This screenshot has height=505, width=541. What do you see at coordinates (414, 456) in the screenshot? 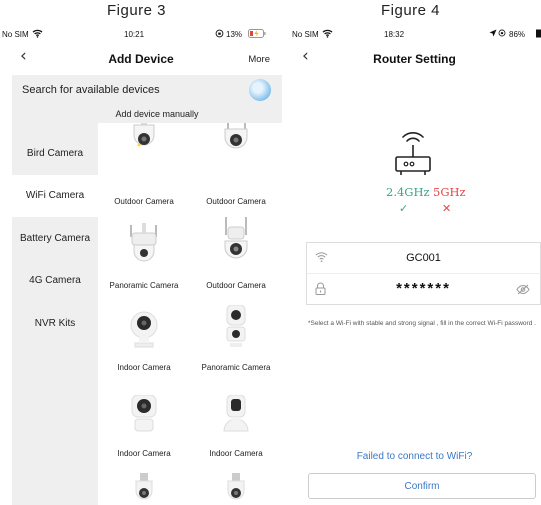
I see `failed-to-connect-link: Failed to connect to WiFi?` at bounding box center [414, 456].